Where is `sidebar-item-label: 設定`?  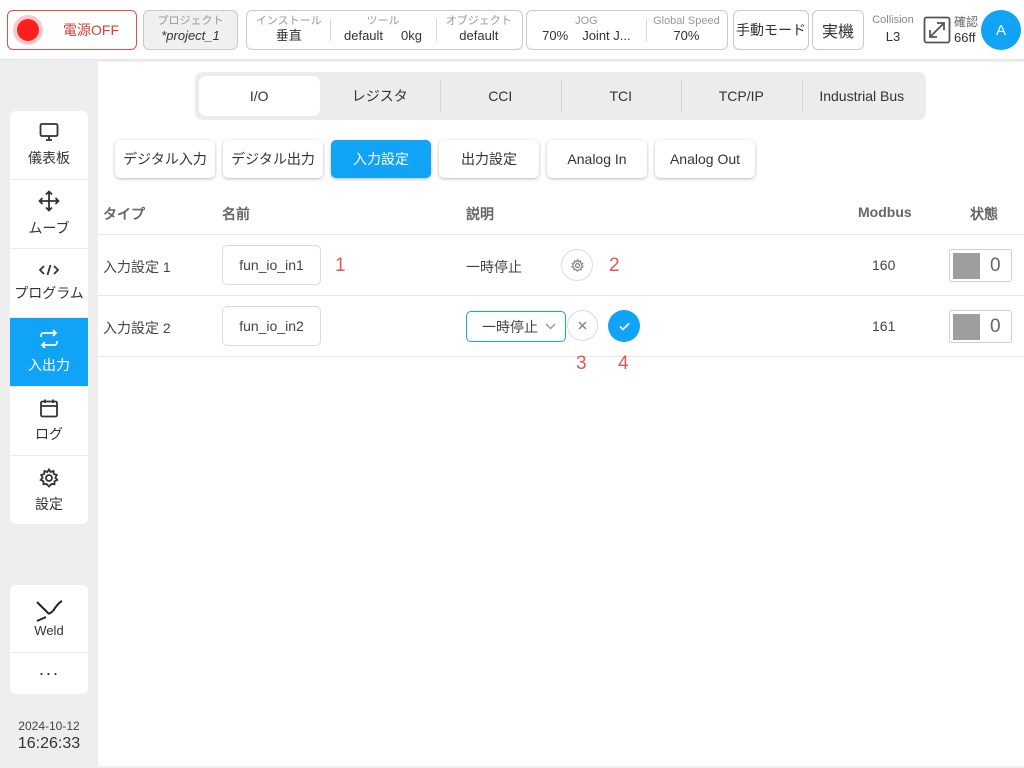
sidebar-item-label: 設定 is located at coordinates (49, 503).